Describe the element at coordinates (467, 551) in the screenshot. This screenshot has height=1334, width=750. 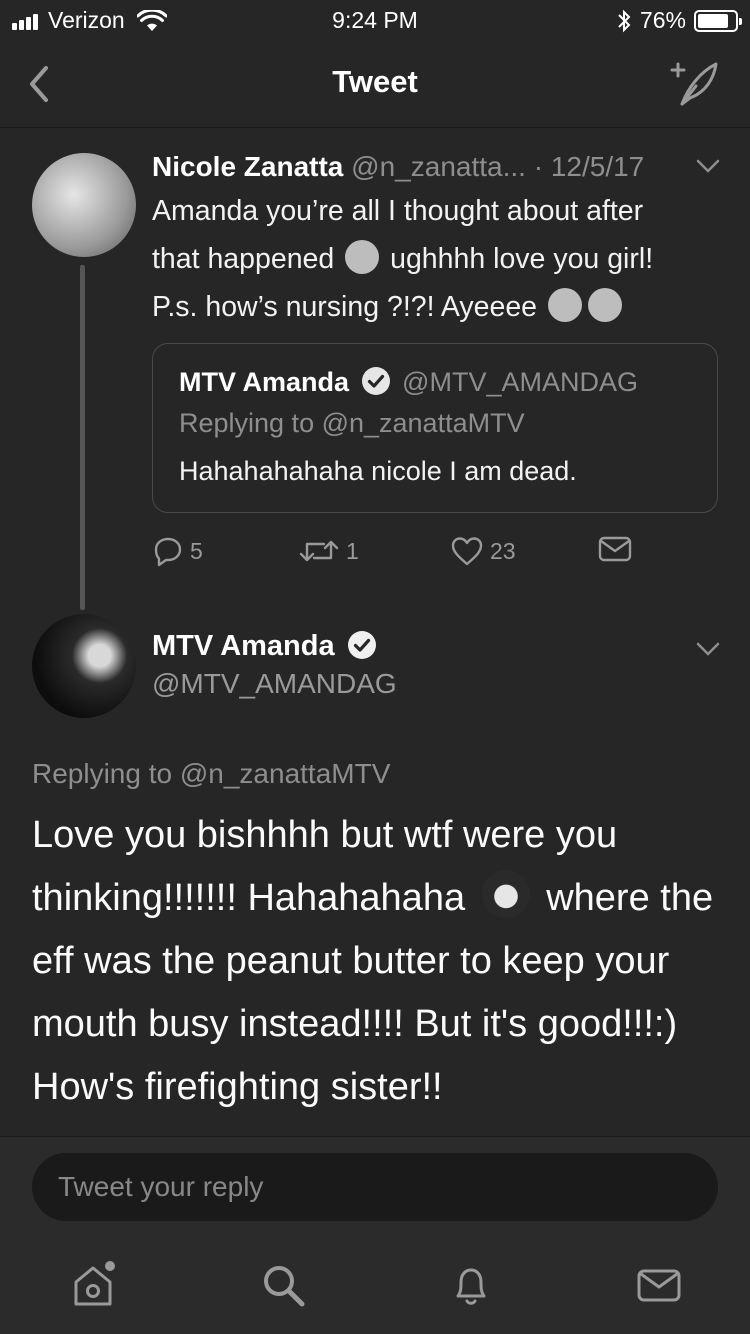
I see `heart-icon` at that location.